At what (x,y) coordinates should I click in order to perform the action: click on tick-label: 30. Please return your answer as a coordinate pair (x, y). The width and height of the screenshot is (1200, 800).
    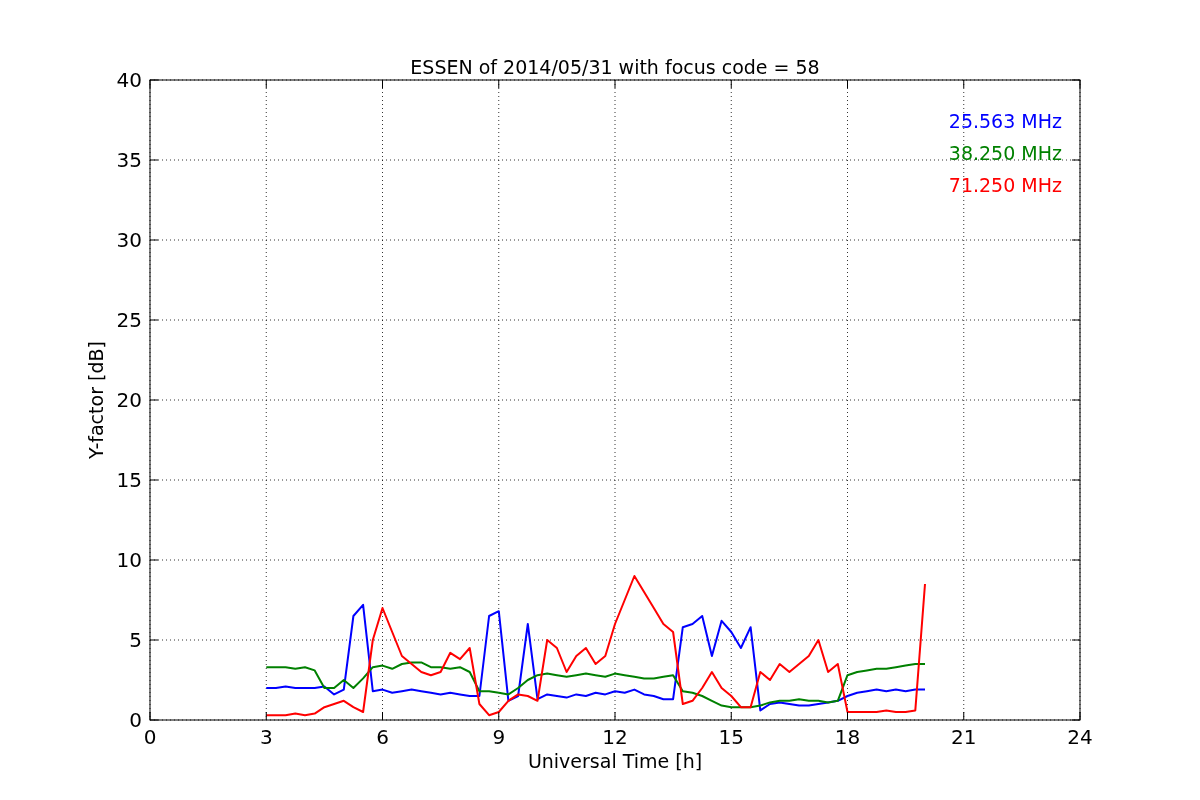
    Looking at the image, I should click on (129, 240).